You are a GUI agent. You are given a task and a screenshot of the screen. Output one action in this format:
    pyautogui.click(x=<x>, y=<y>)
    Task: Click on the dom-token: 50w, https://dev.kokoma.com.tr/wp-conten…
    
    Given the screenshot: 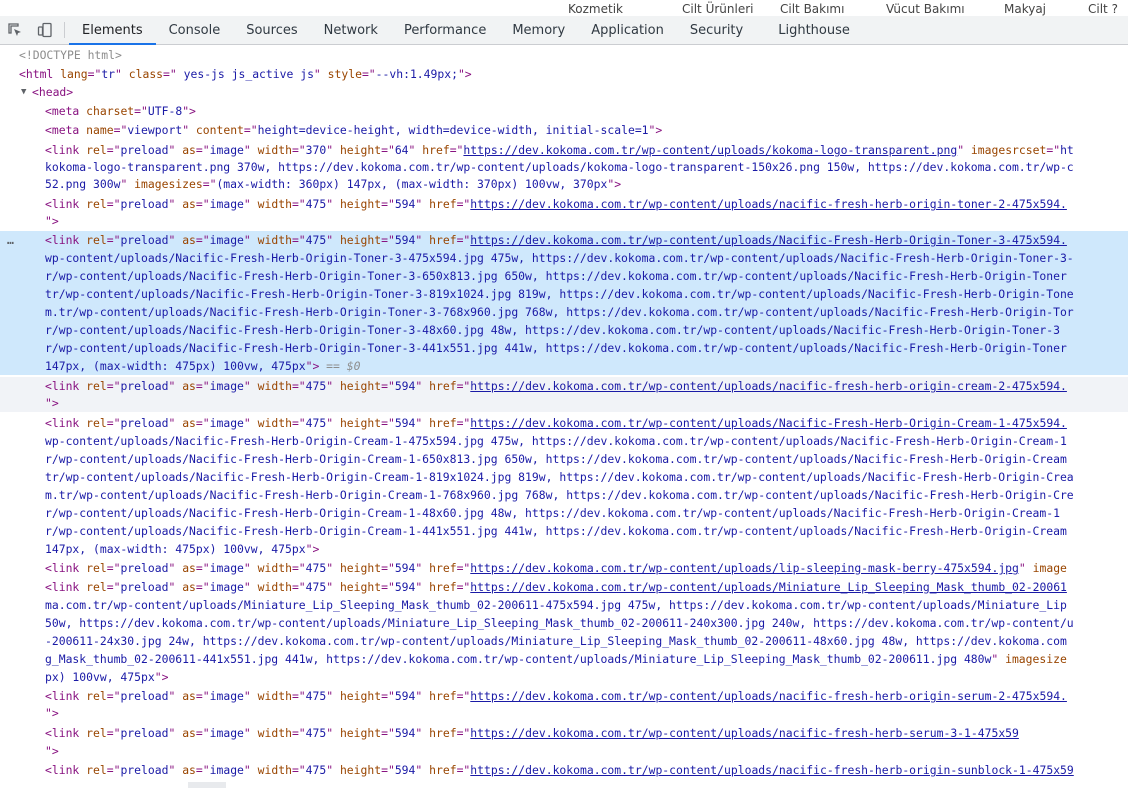 What is the action you would take?
    pyautogui.click(x=559, y=623)
    